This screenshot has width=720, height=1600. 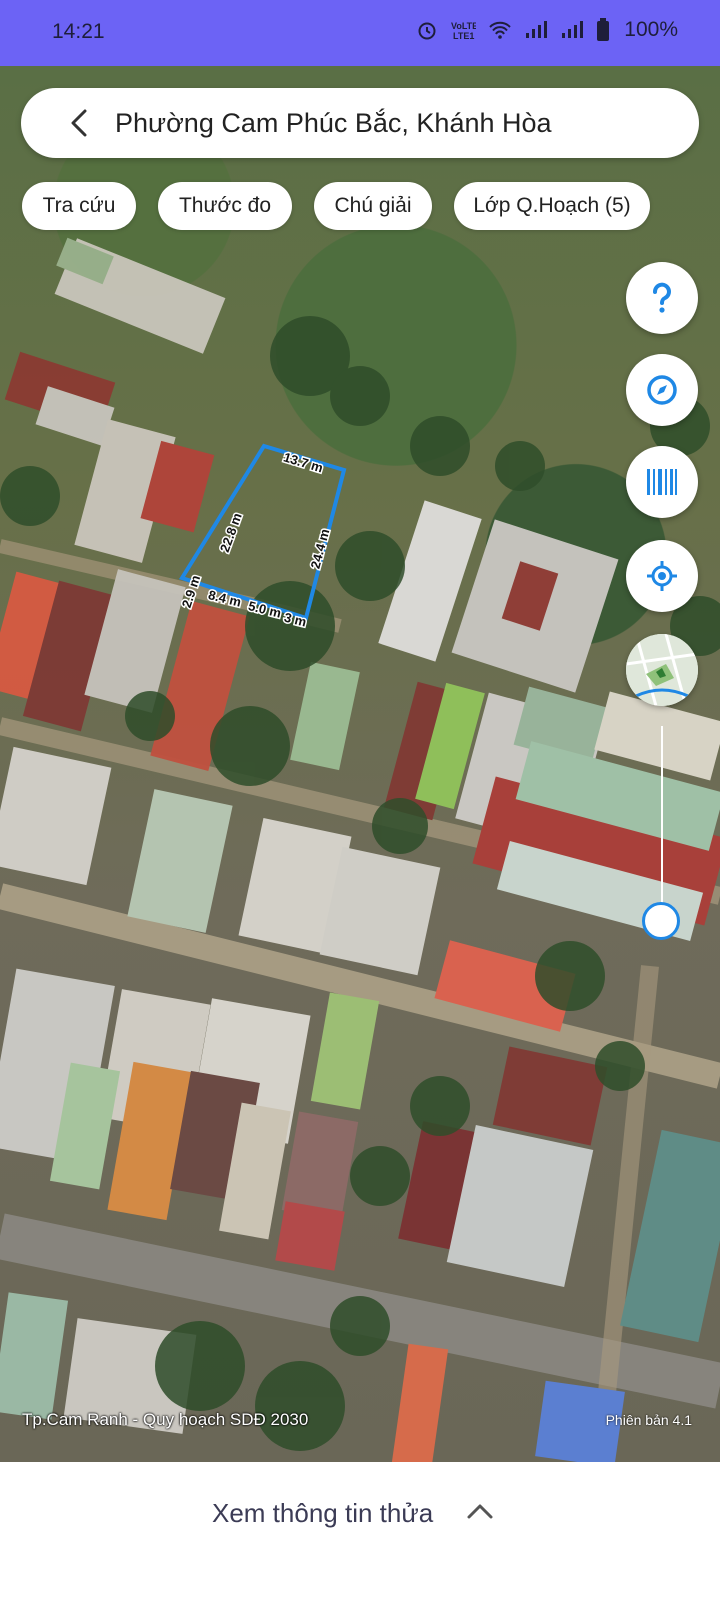 What do you see at coordinates (225, 598) in the screenshot?
I see `dim-label: 8.4 m` at bounding box center [225, 598].